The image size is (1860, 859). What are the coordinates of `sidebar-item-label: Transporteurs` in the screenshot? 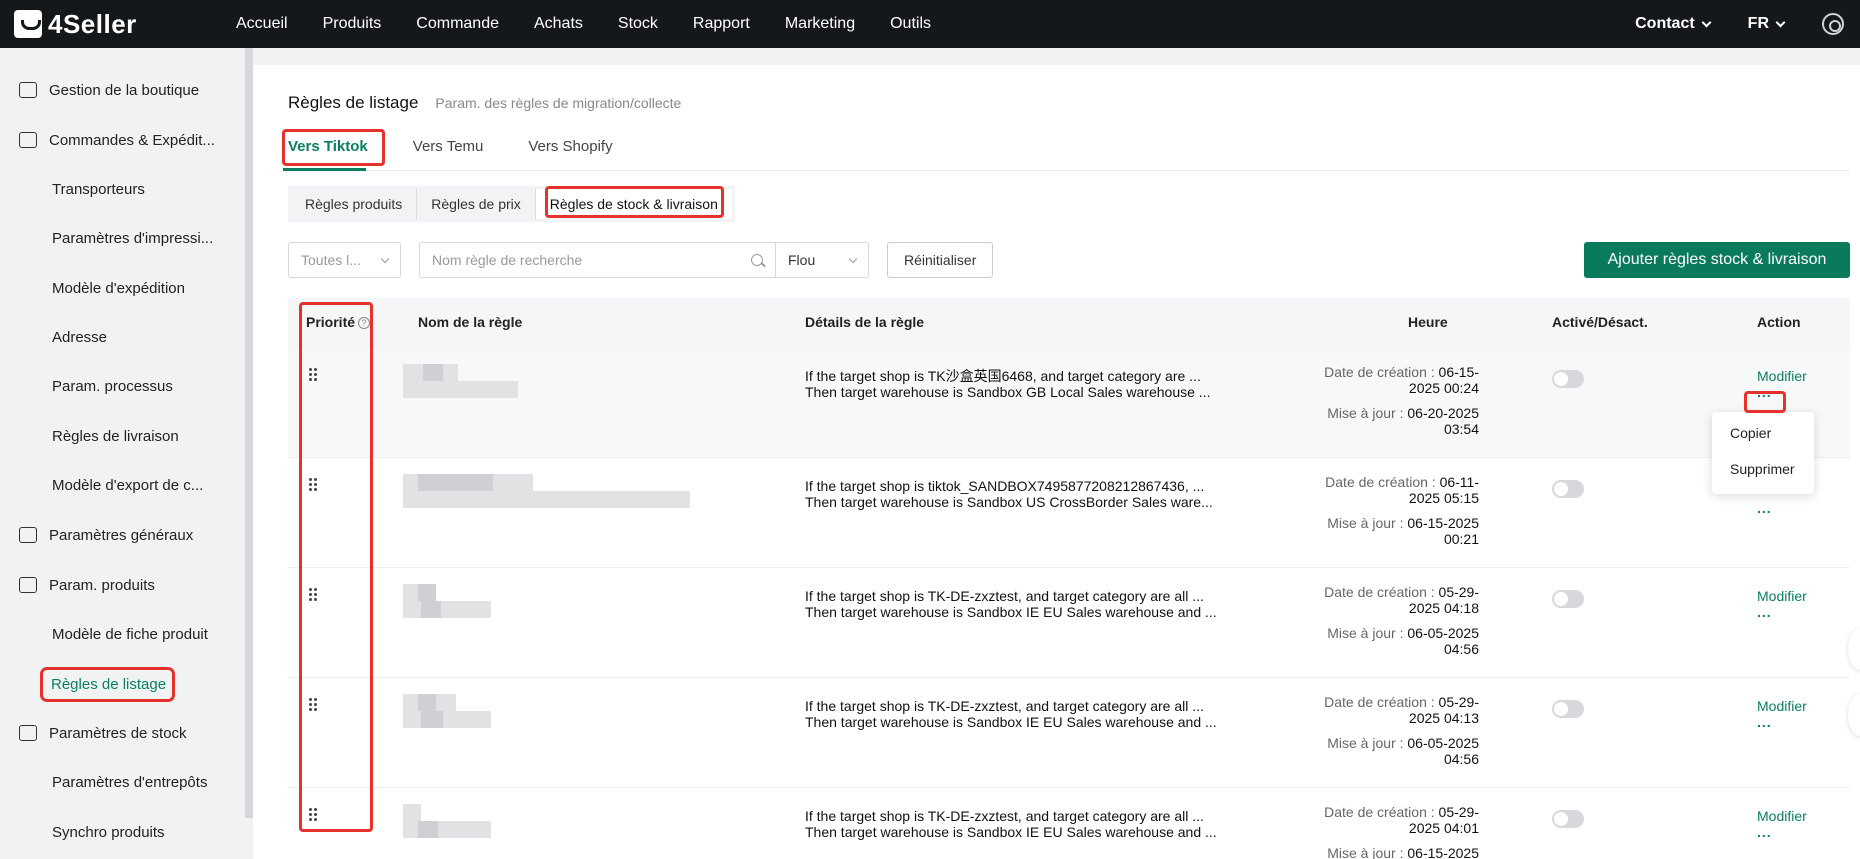 It's located at (98, 189).